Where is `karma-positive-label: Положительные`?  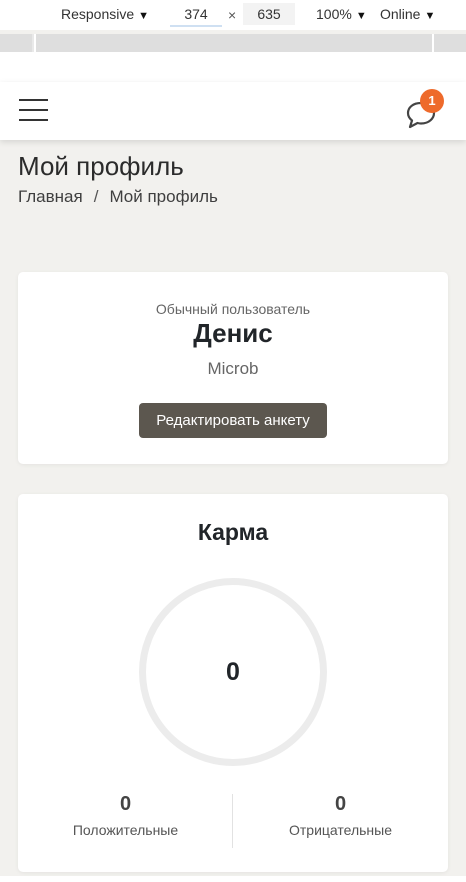 karma-positive-label: Положительные is located at coordinates (125, 830).